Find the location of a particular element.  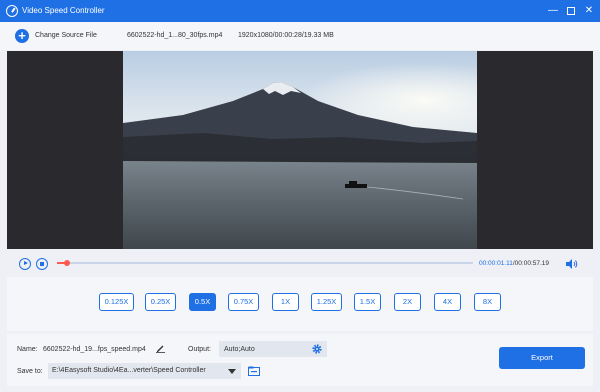

play-button is located at coordinates (25, 264).